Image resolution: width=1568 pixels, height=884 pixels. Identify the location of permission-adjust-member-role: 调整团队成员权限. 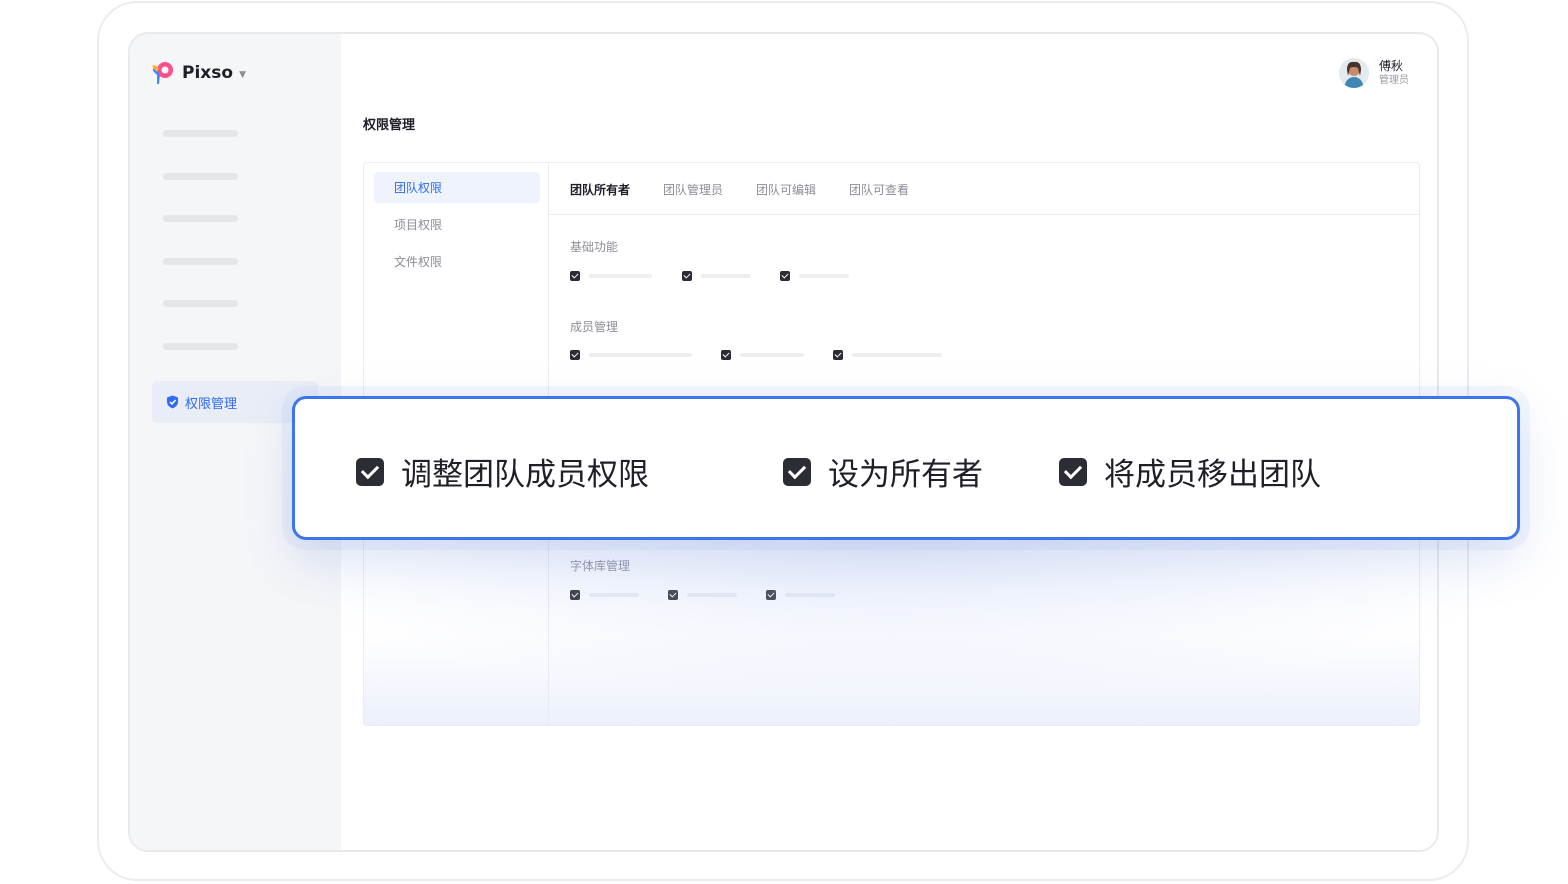
(502, 471).